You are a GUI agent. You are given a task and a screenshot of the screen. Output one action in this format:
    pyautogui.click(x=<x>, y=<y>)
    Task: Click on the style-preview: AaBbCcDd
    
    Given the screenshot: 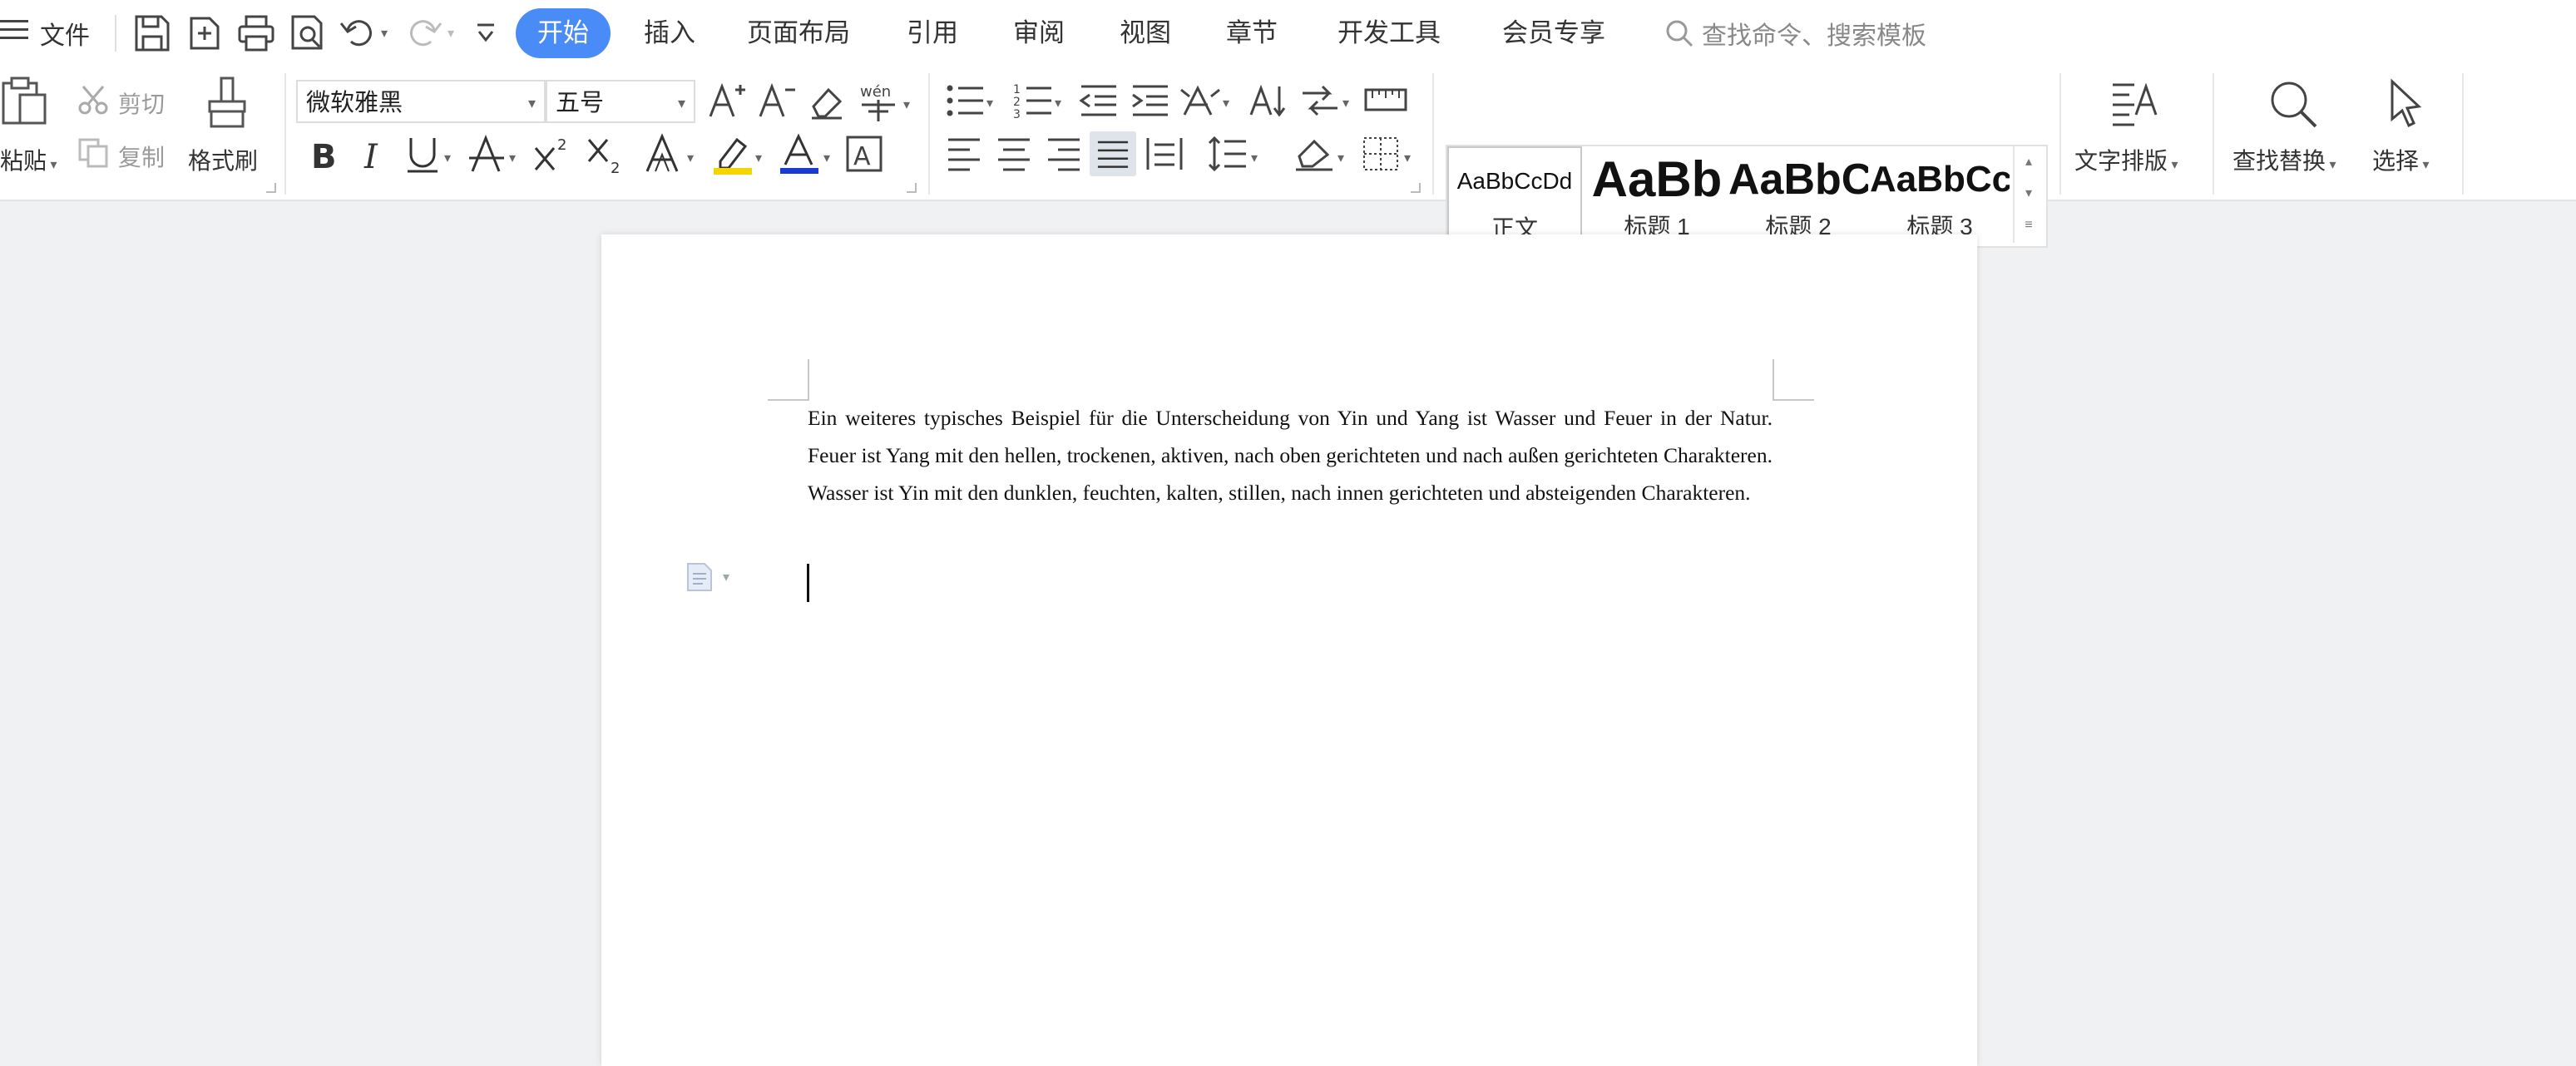 What is the action you would take?
    pyautogui.click(x=1514, y=181)
    